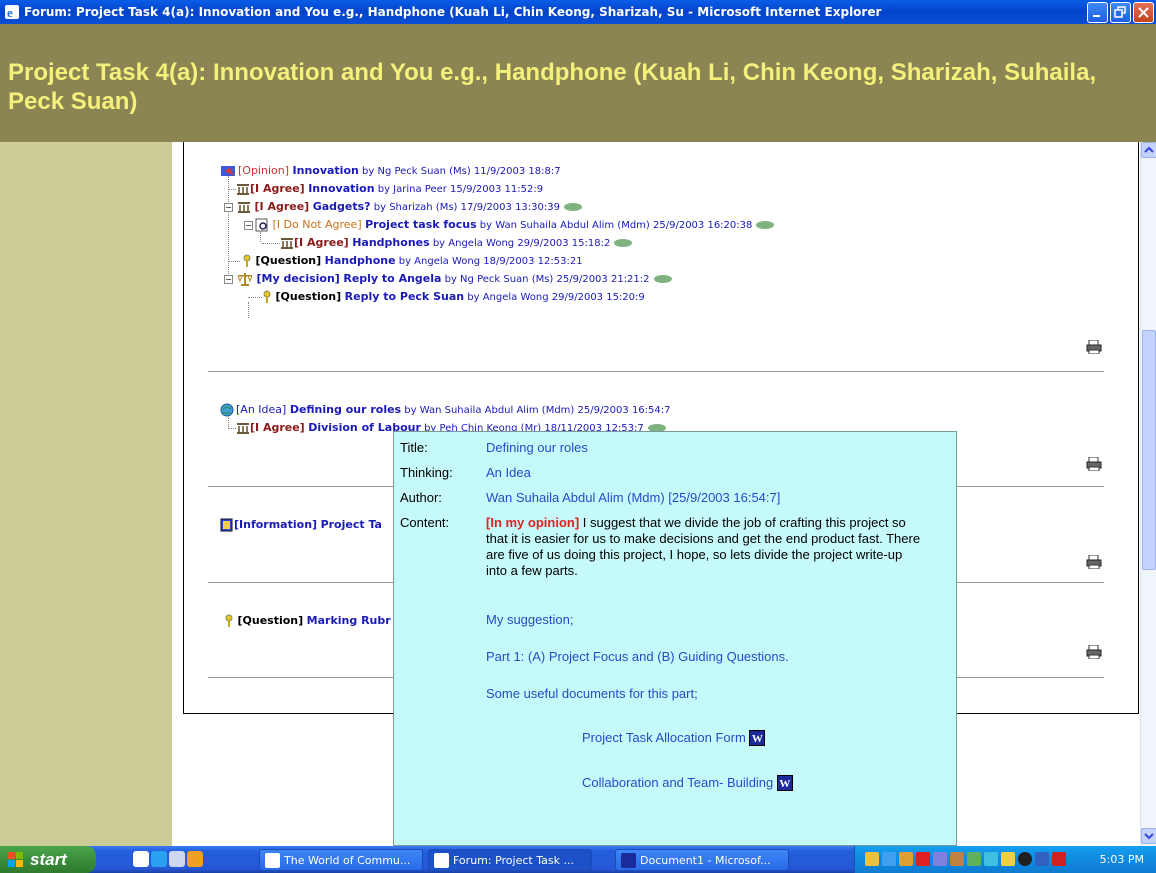  Describe the element at coordinates (1097, 12) in the screenshot. I see `minimize-button` at that location.